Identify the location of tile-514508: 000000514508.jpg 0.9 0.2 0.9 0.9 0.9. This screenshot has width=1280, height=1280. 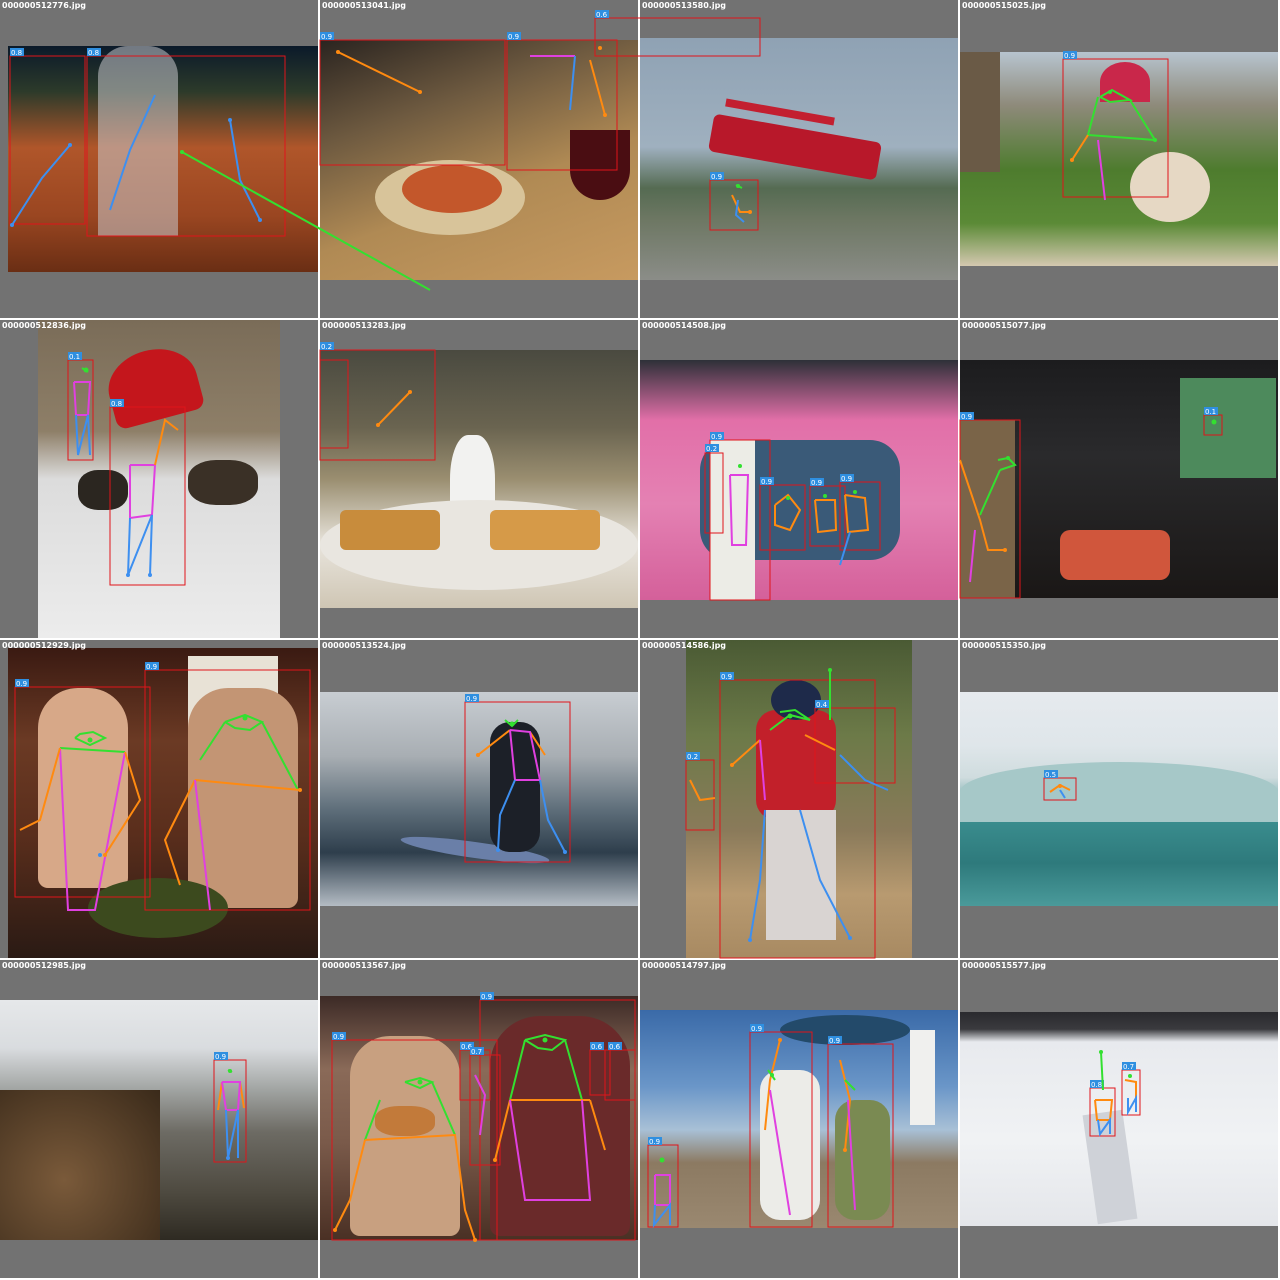
(799, 479).